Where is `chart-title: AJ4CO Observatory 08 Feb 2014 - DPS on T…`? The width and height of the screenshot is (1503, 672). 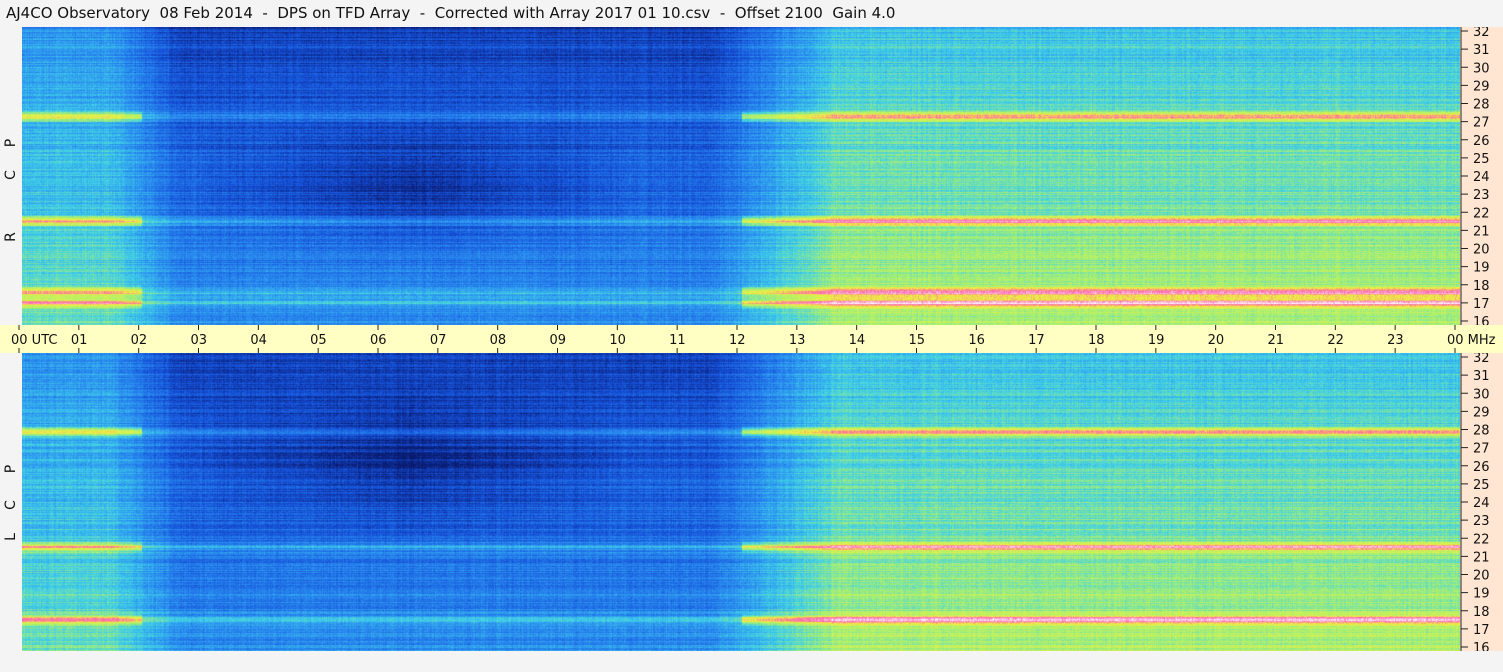 chart-title: AJ4CO Observatory 08 Feb 2014 - DPS on T… is located at coordinates (451, 13).